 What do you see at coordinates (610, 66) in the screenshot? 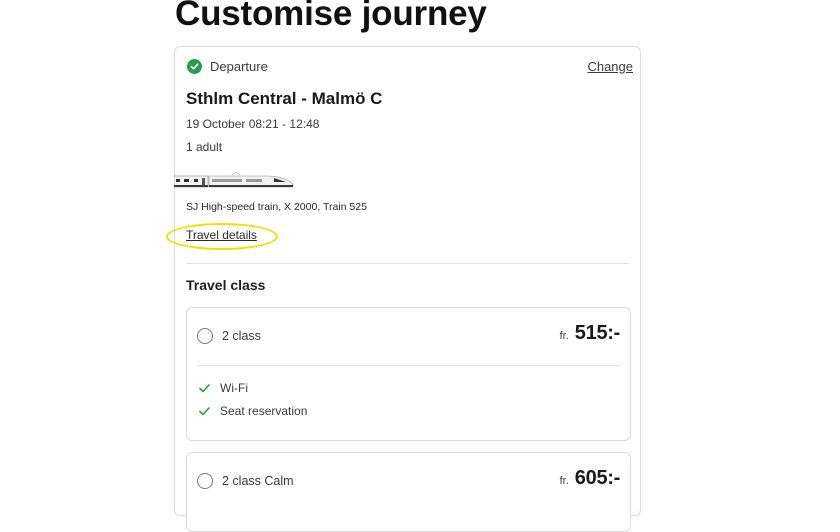
I see `change-link: Change` at bounding box center [610, 66].